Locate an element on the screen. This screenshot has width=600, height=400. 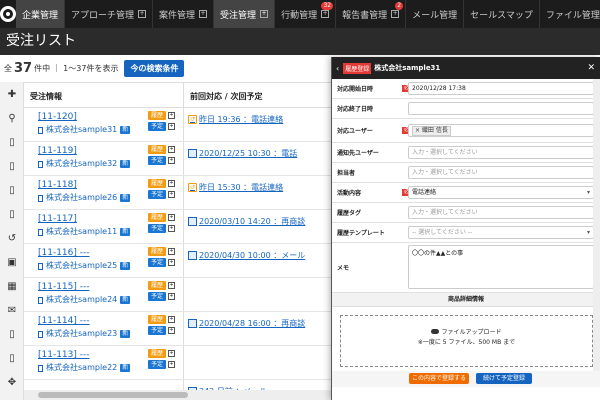
user-select: × 織田 信長 is located at coordinates (501, 130).